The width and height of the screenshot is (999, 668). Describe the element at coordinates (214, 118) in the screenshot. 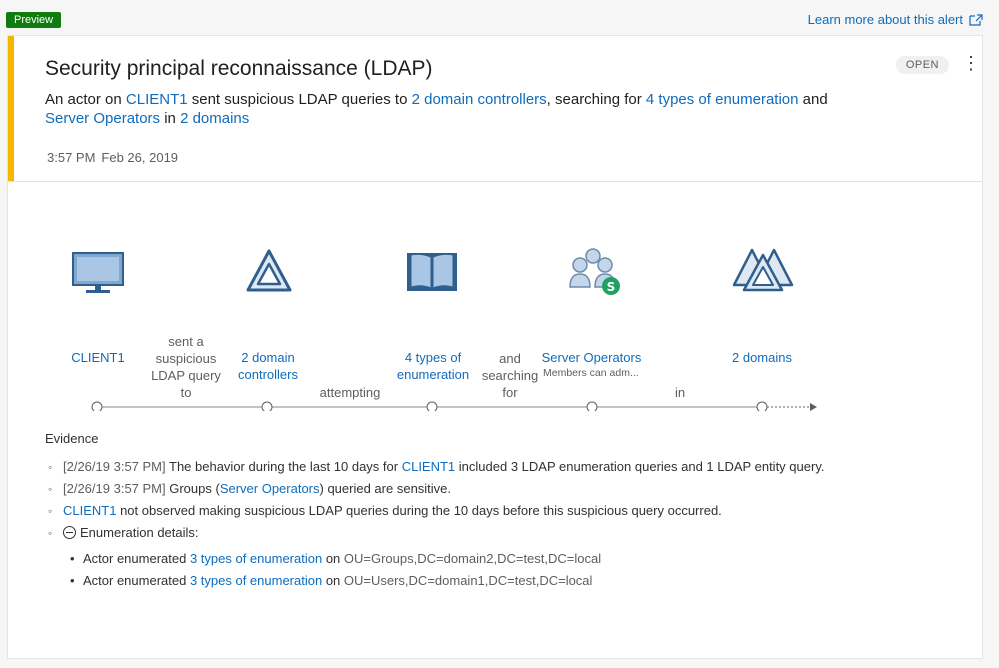

I see `domains-link: 2 domains` at that location.